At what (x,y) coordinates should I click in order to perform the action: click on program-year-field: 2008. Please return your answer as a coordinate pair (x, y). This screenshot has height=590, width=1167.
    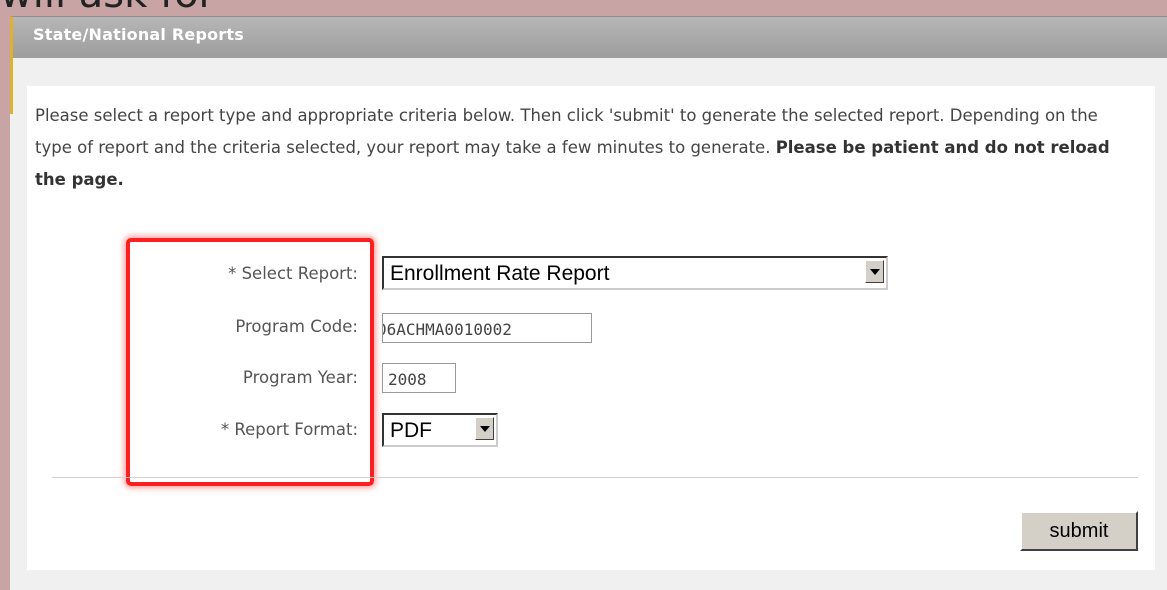
    Looking at the image, I should click on (419, 378).